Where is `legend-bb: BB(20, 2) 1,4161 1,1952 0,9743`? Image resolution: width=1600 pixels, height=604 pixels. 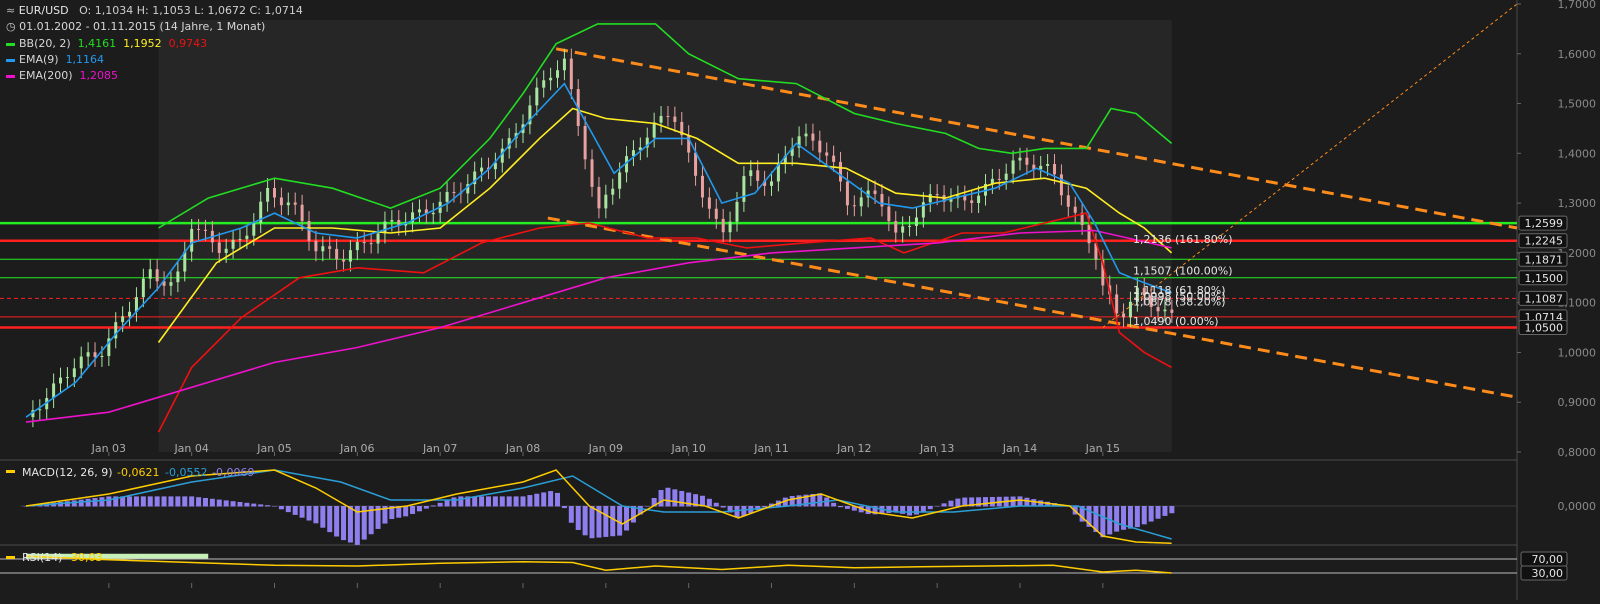
legend-bb: BB(20, 2) 1,4161 1,1952 0,9743 is located at coordinates (106, 44).